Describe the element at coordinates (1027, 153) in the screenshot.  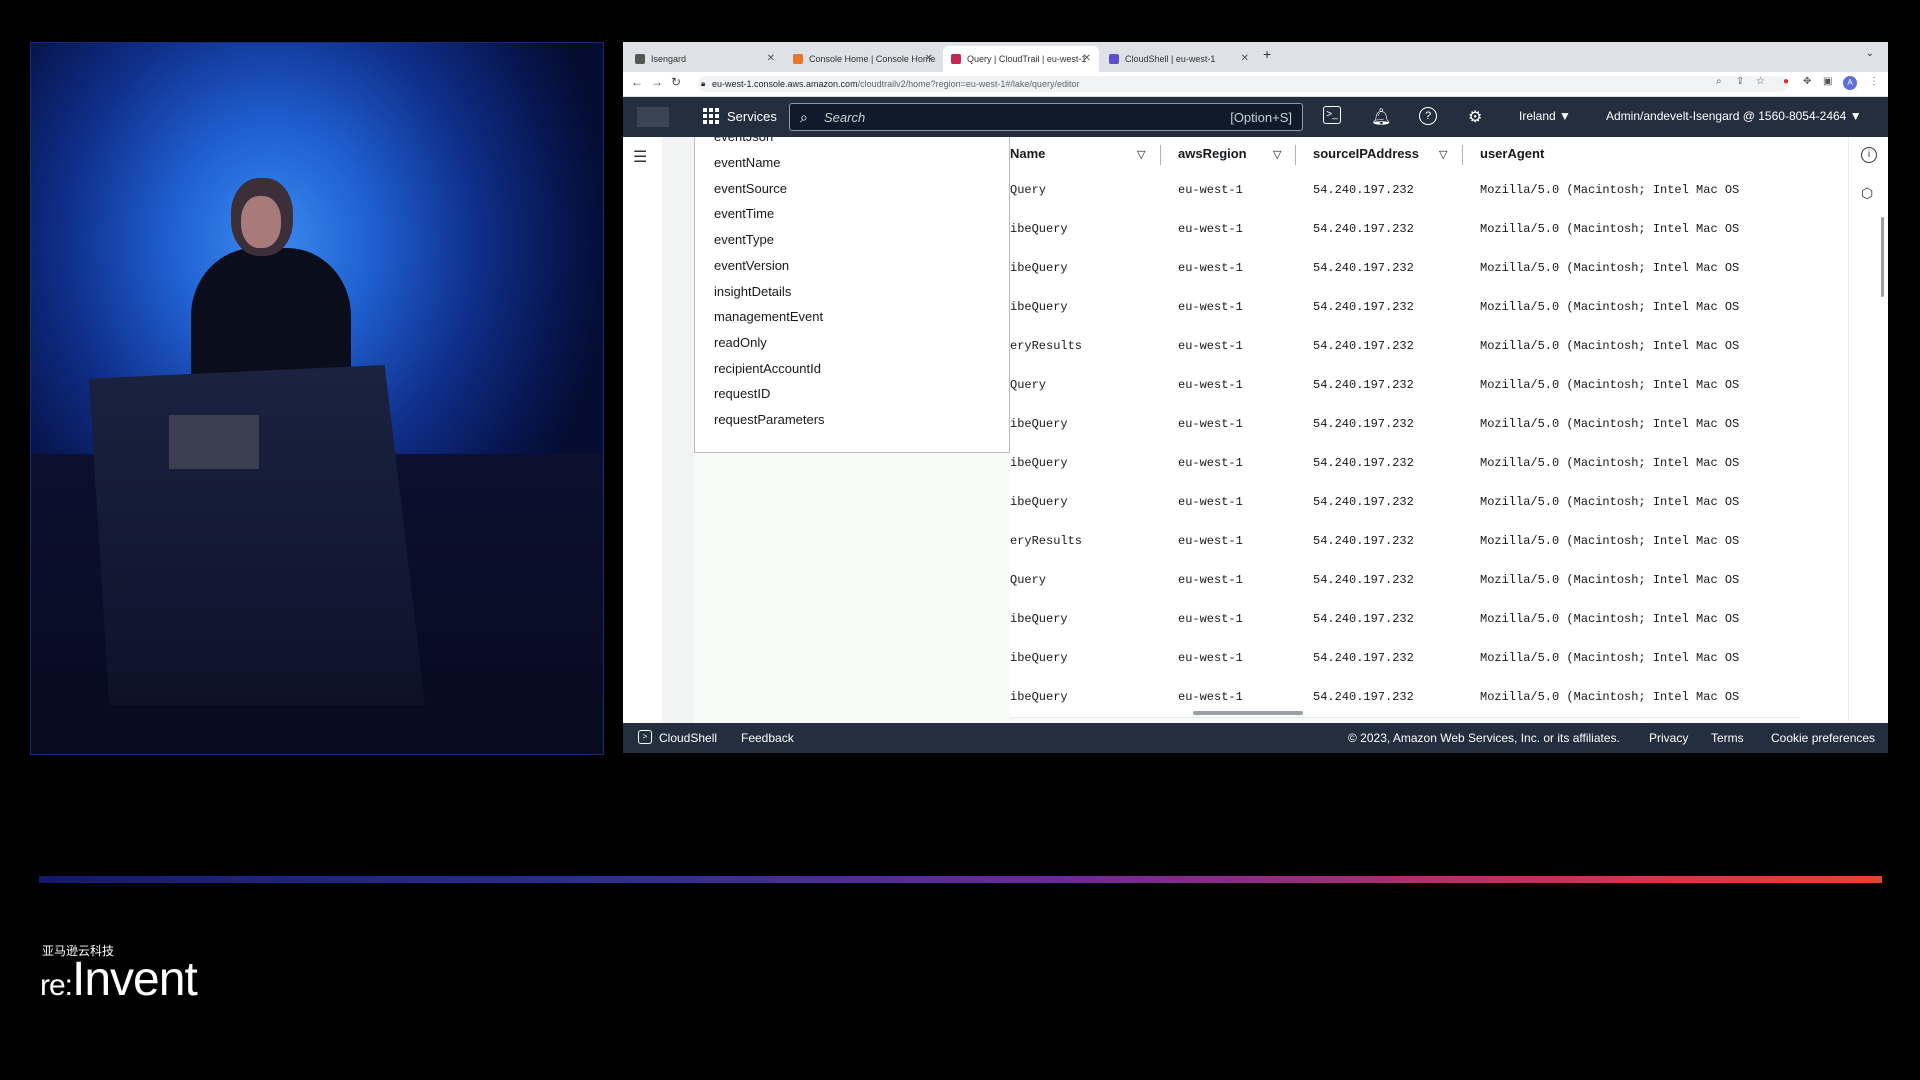
I see `column-header-name: Name` at that location.